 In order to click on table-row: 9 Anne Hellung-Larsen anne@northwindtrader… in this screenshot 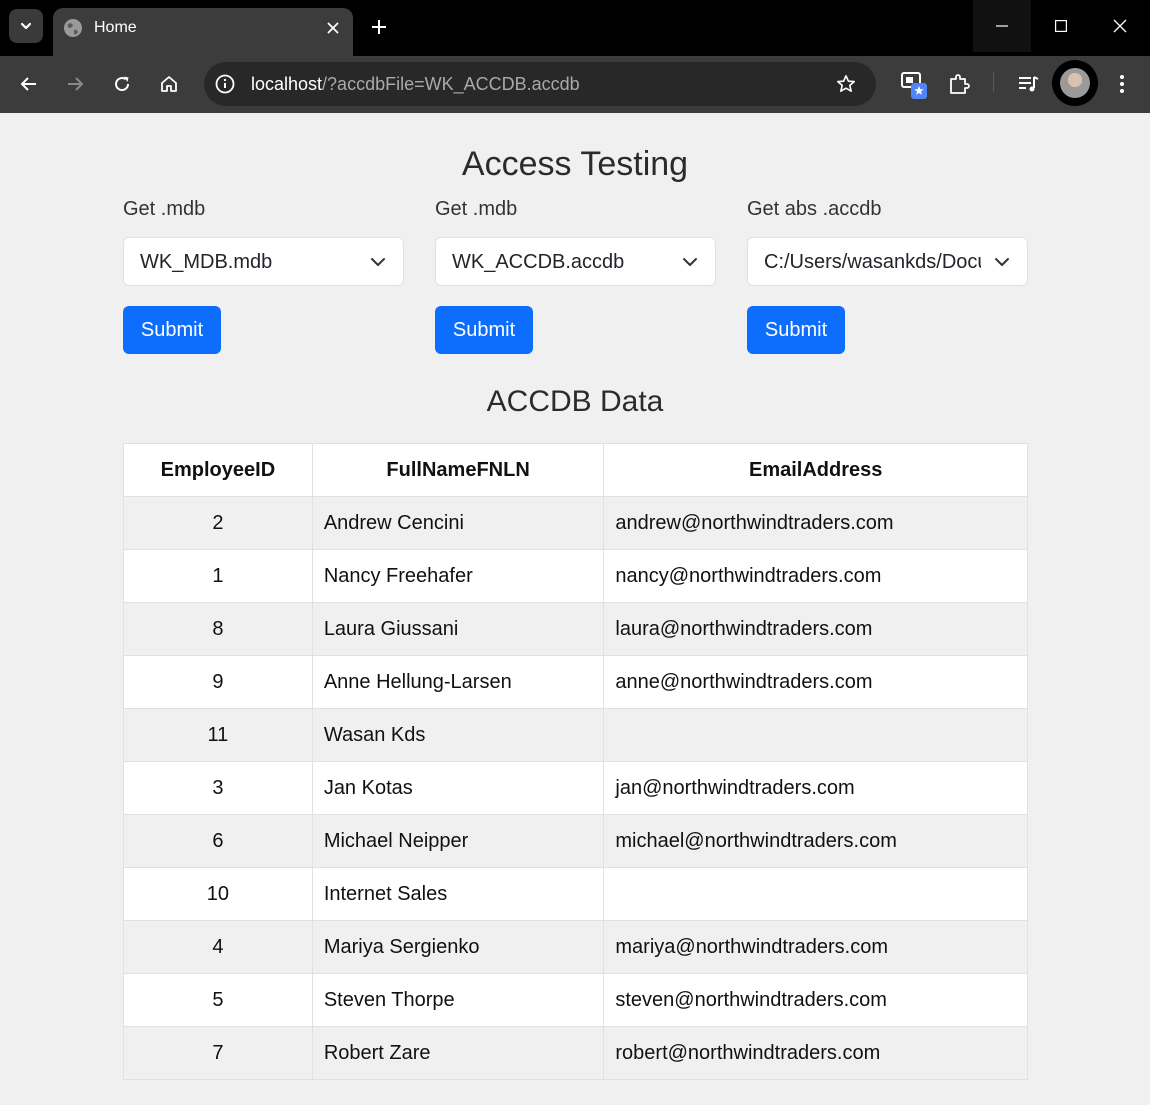, I will do `click(575, 682)`.